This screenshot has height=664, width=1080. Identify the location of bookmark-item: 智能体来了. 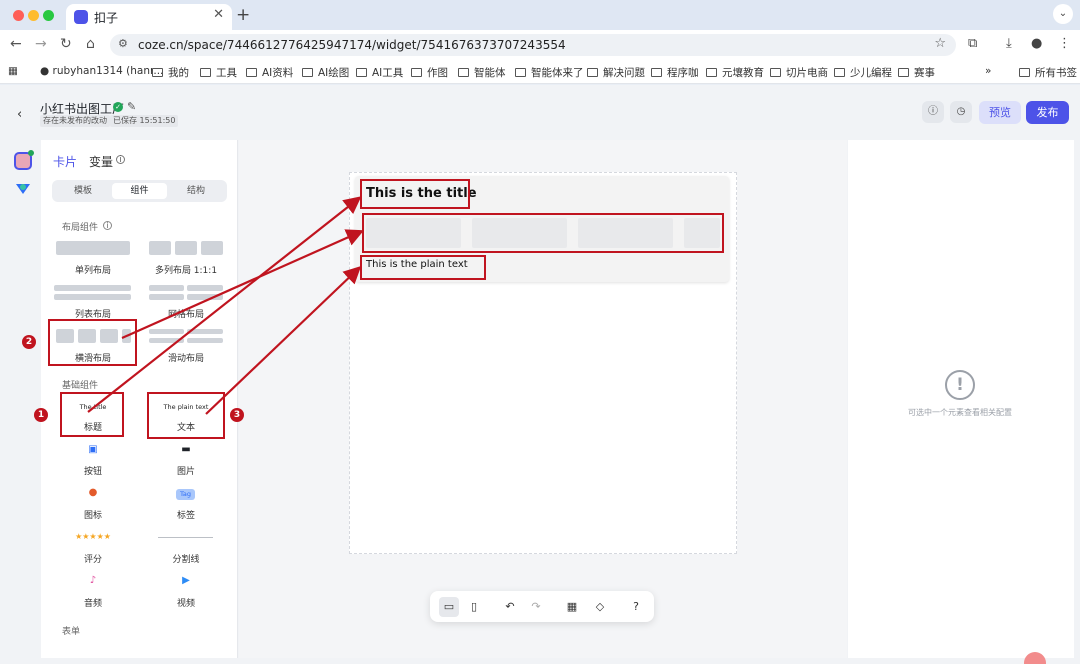
(549, 72).